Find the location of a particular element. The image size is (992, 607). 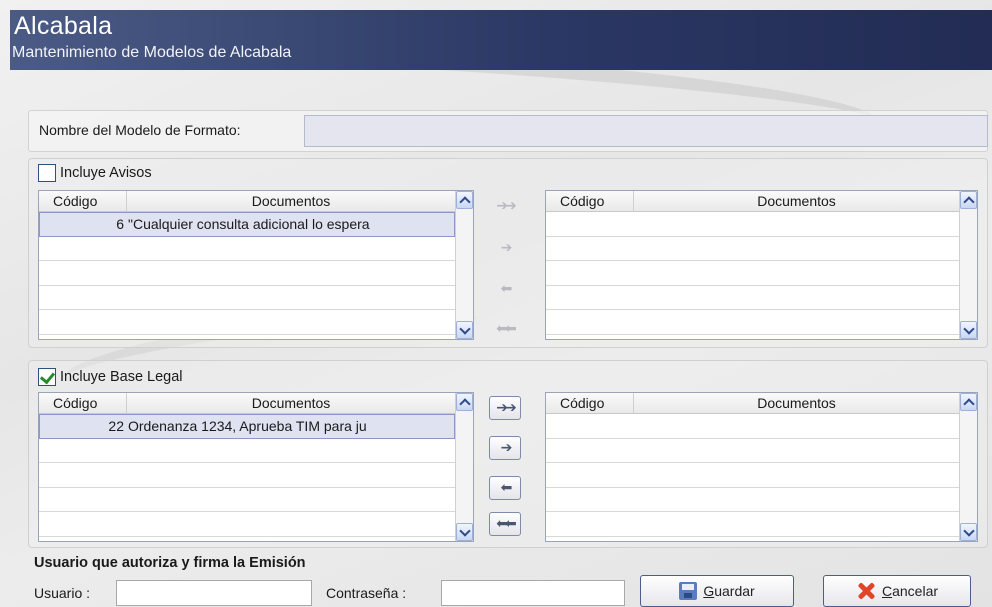

row-code: 22 is located at coordinates (116, 426).